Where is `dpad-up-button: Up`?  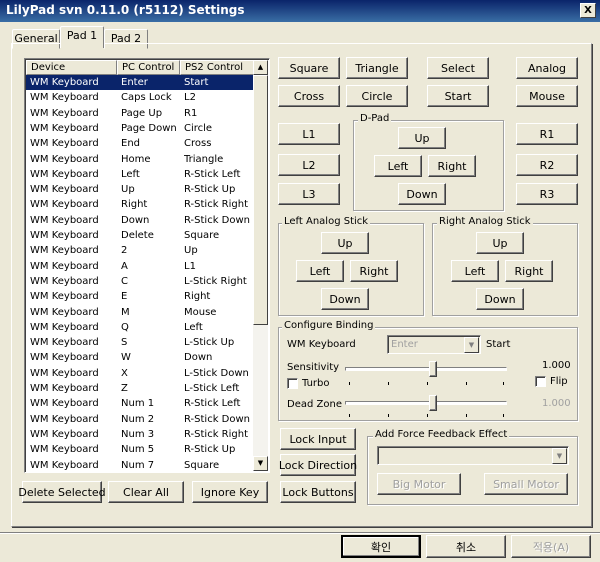
dpad-up-button: Up is located at coordinates (422, 138).